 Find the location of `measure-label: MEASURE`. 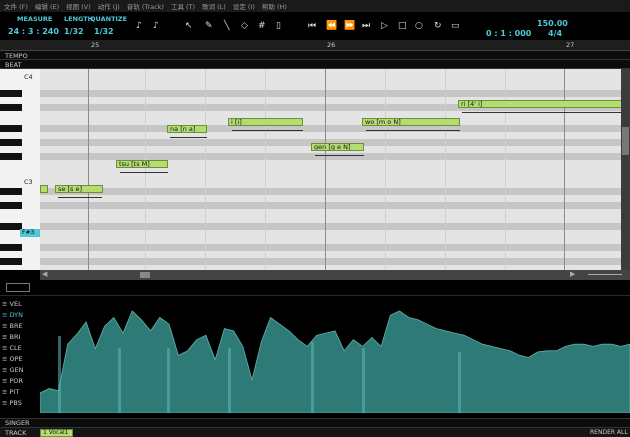

measure-label: MEASURE is located at coordinates (35, 19).